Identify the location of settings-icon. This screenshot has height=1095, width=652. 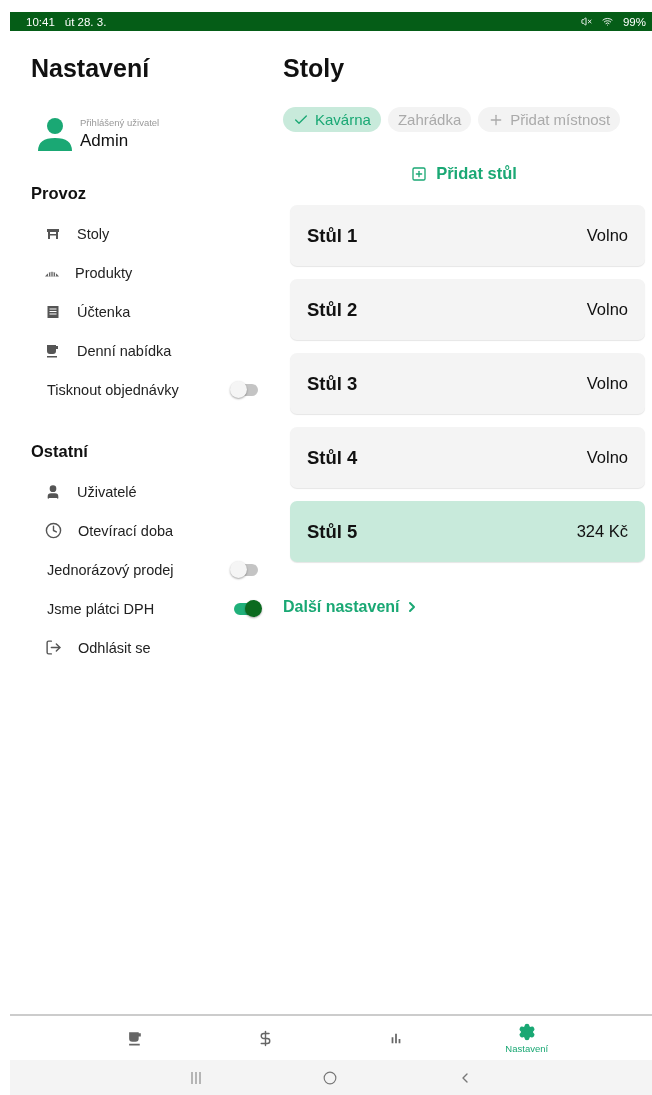
(526, 1031).